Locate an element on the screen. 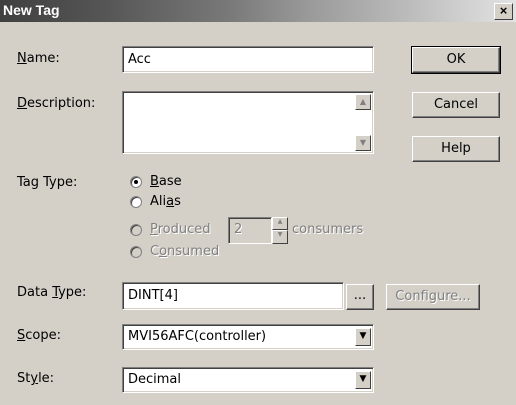 The width and height of the screenshot is (516, 405). radio-consumed-label: Consumed is located at coordinates (185, 251).